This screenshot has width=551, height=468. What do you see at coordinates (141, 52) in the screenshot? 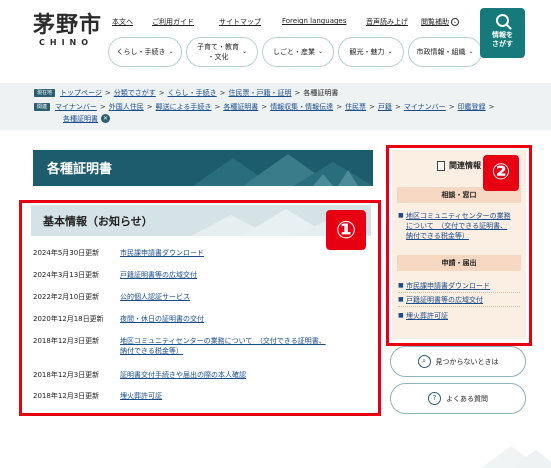
I see `nav-label: くらし・手続き` at bounding box center [141, 52].